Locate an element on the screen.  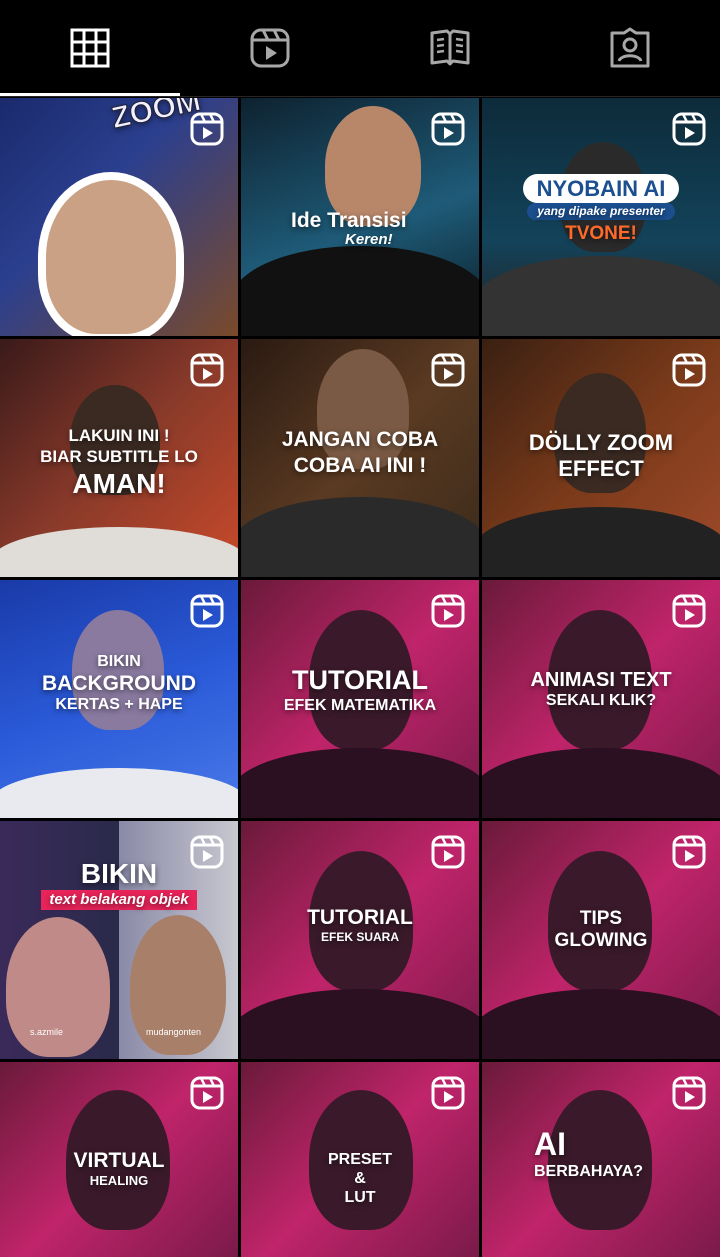
grid-tile: NYOBAIN AI yang dipake presenter TVONE! is located at coordinates (601, 217).